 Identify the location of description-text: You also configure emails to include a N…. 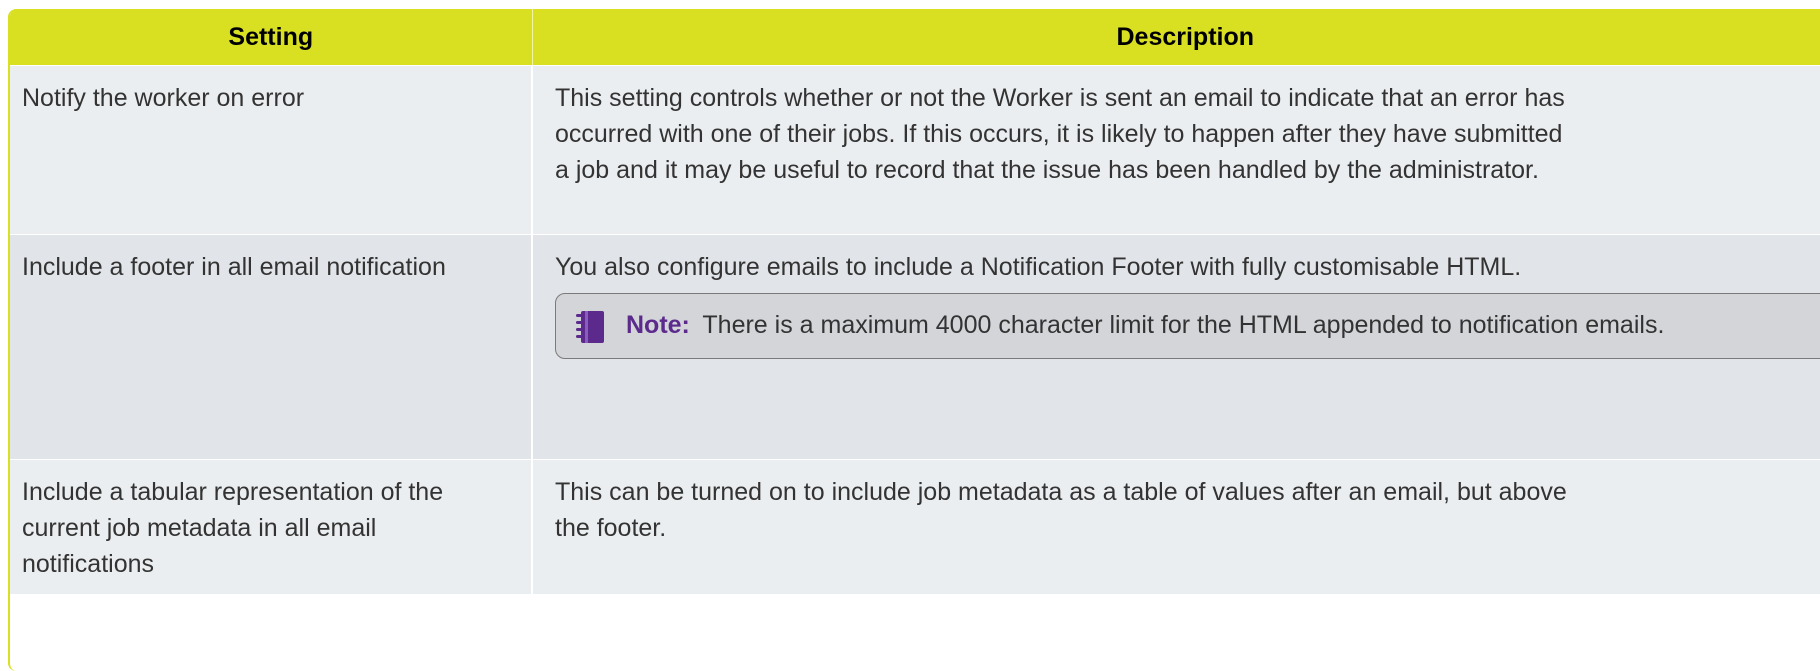
(1038, 267).